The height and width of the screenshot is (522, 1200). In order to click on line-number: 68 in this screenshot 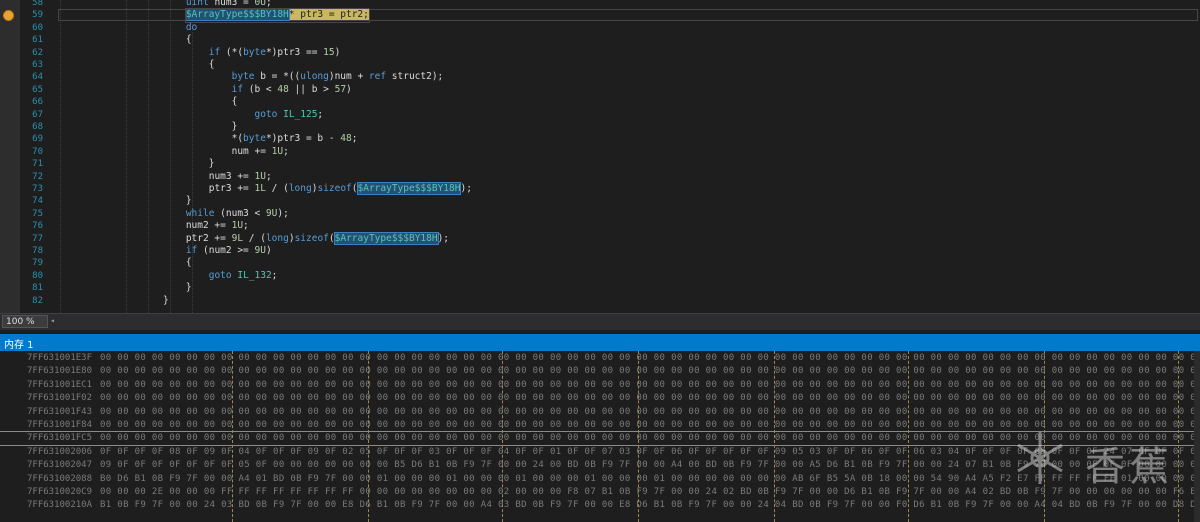, I will do `click(37, 127)`.